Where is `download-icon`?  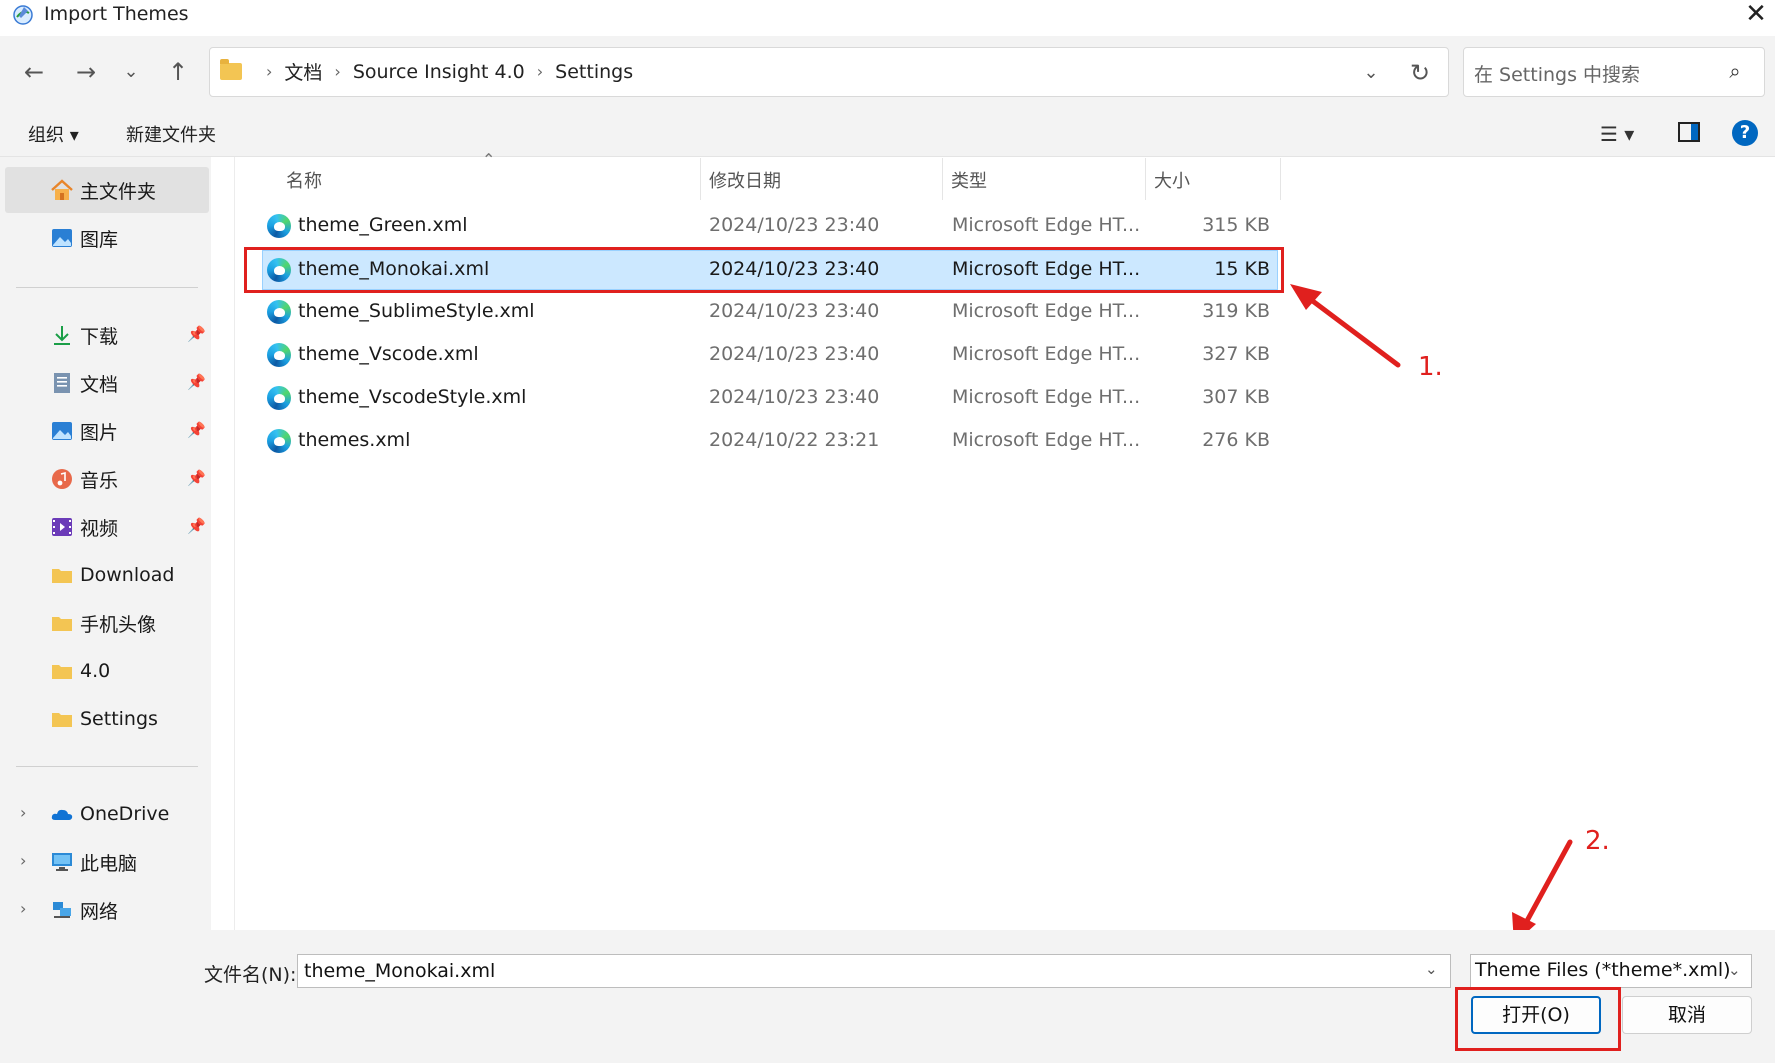 download-icon is located at coordinates (62, 335).